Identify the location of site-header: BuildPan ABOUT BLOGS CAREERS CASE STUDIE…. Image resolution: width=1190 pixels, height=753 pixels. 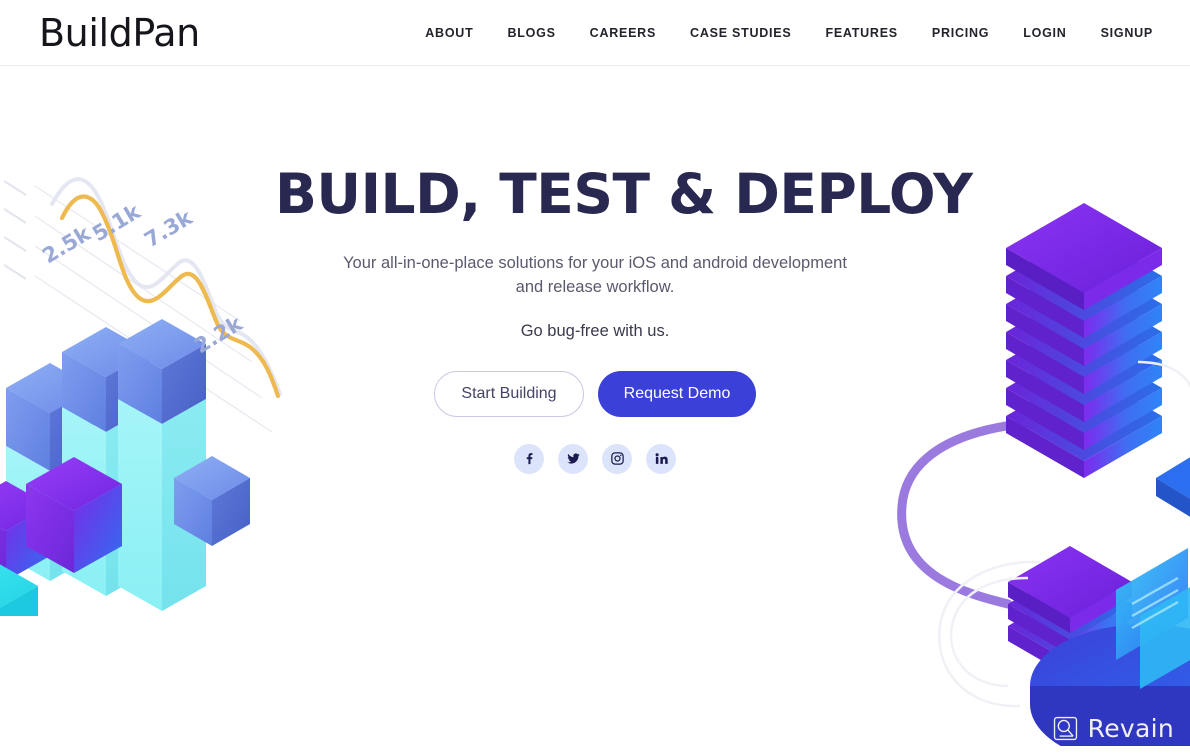
(595, 33).